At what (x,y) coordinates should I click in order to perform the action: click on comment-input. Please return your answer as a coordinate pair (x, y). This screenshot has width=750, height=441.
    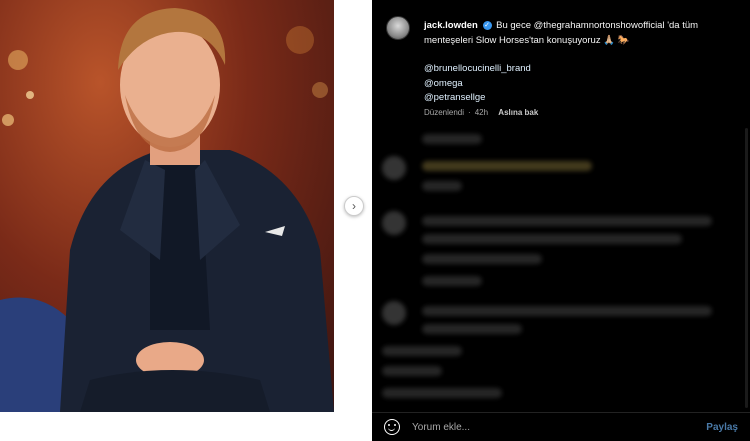
    Looking at the image, I should click on (559, 427).